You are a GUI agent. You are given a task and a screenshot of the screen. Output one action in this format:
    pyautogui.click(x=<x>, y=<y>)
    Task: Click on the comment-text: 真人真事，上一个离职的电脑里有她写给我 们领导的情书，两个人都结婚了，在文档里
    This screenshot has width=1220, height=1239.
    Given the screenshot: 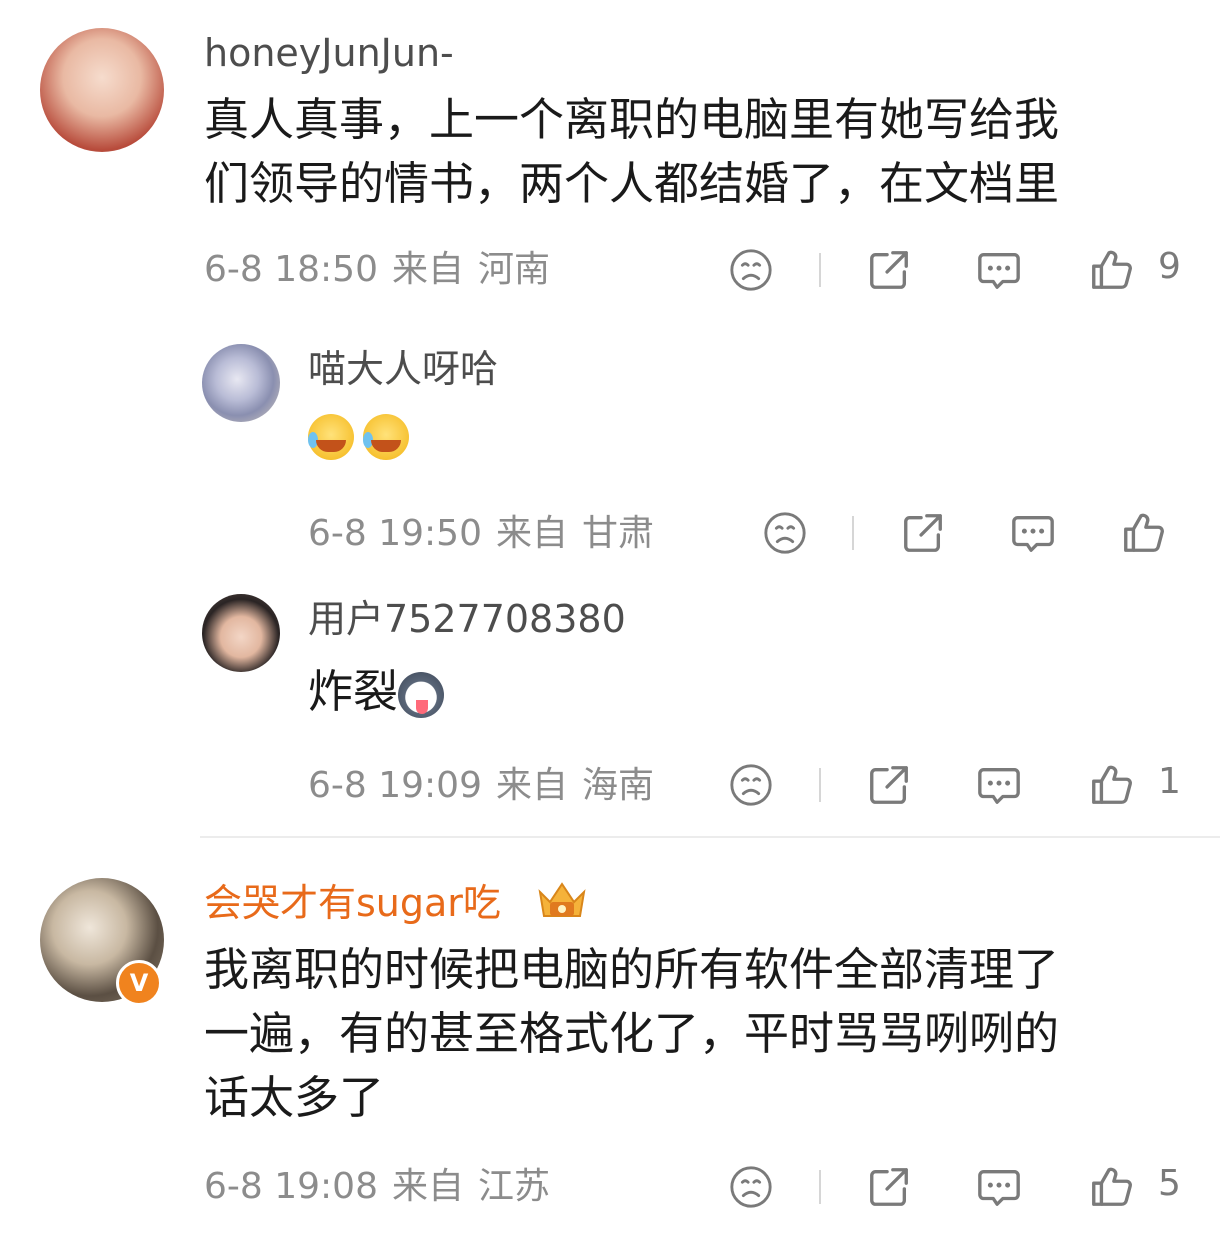 What is the action you would take?
    pyautogui.click(x=632, y=151)
    